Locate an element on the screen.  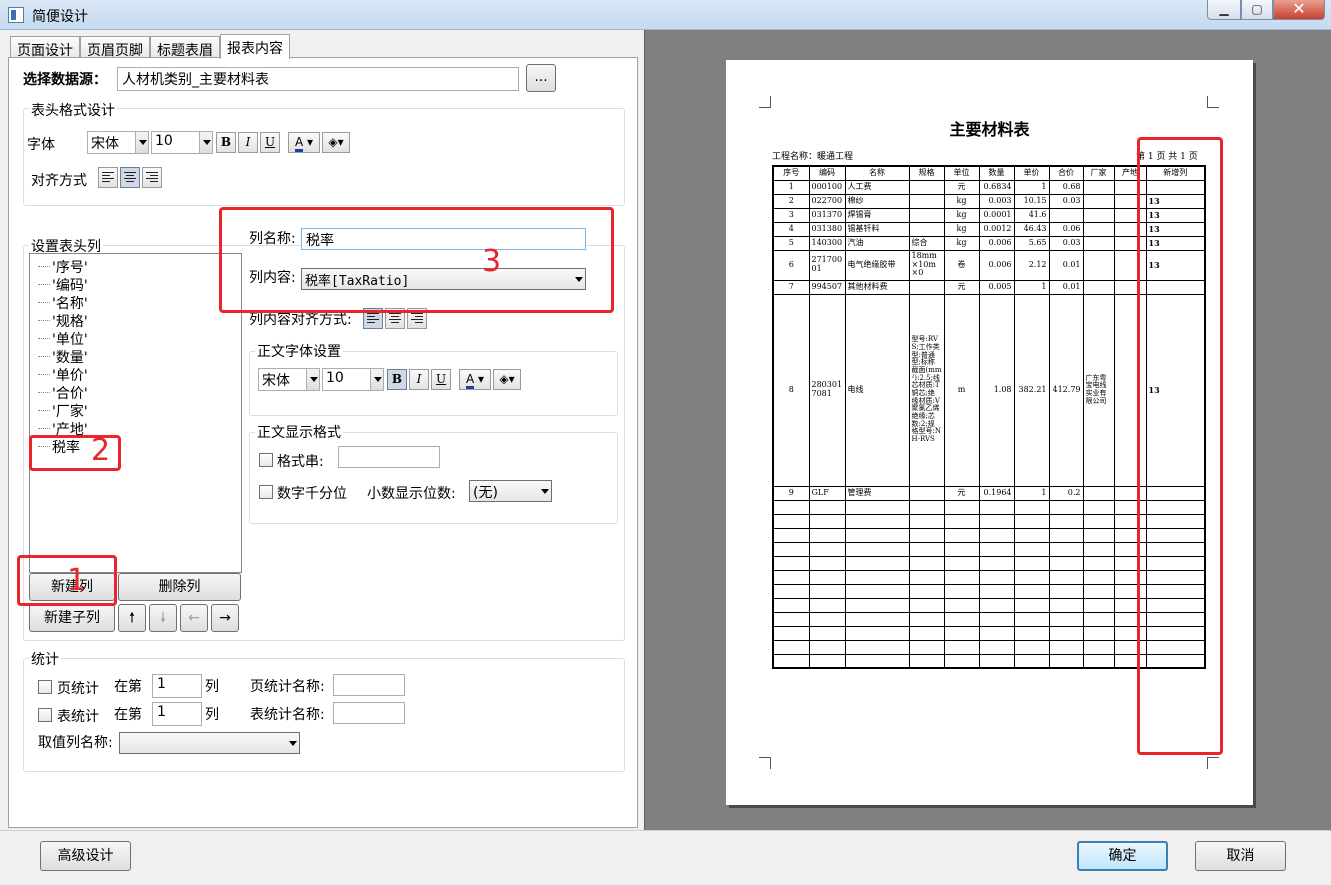
font-color-button: A ▾ is located at coordinates (304, 142).